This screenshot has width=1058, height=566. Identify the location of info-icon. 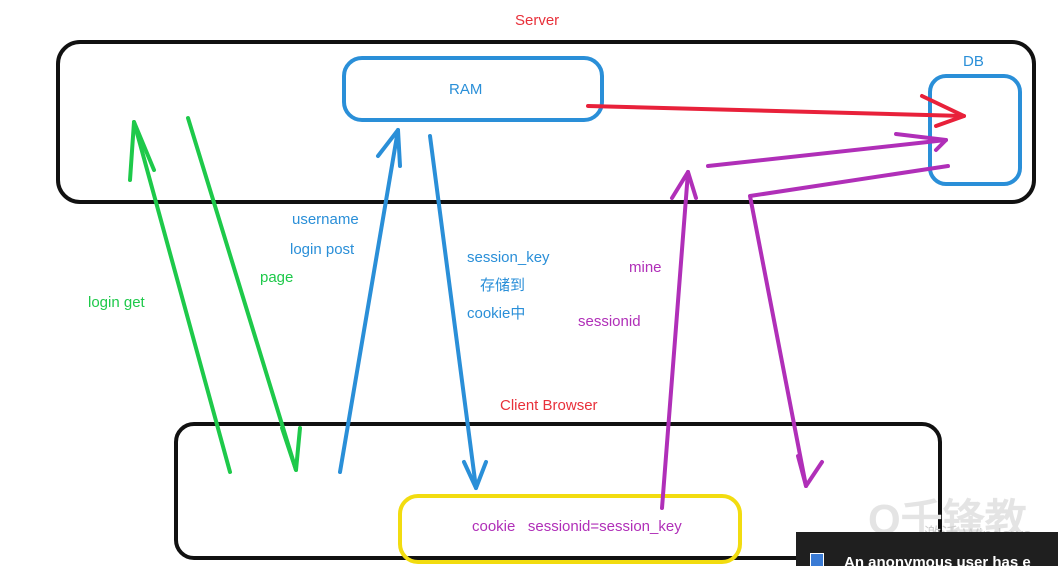
(817, 559).